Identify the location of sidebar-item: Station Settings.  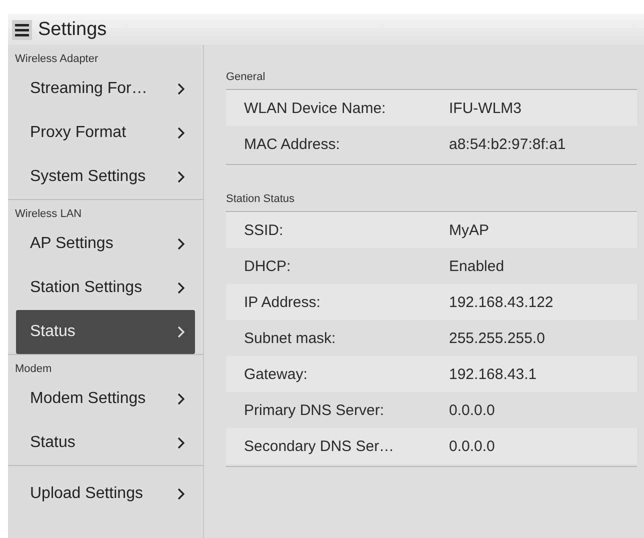
(105, 288).